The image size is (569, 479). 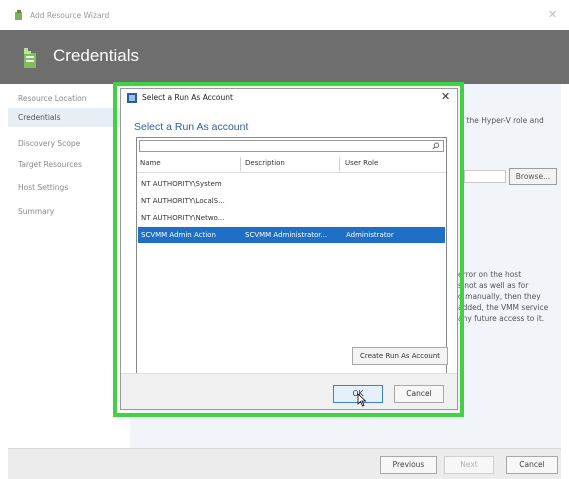 What do you see at coordinates (265, 165) in the screenshot?
I see `column-header-description: Description` at bounding box center [265, 165].